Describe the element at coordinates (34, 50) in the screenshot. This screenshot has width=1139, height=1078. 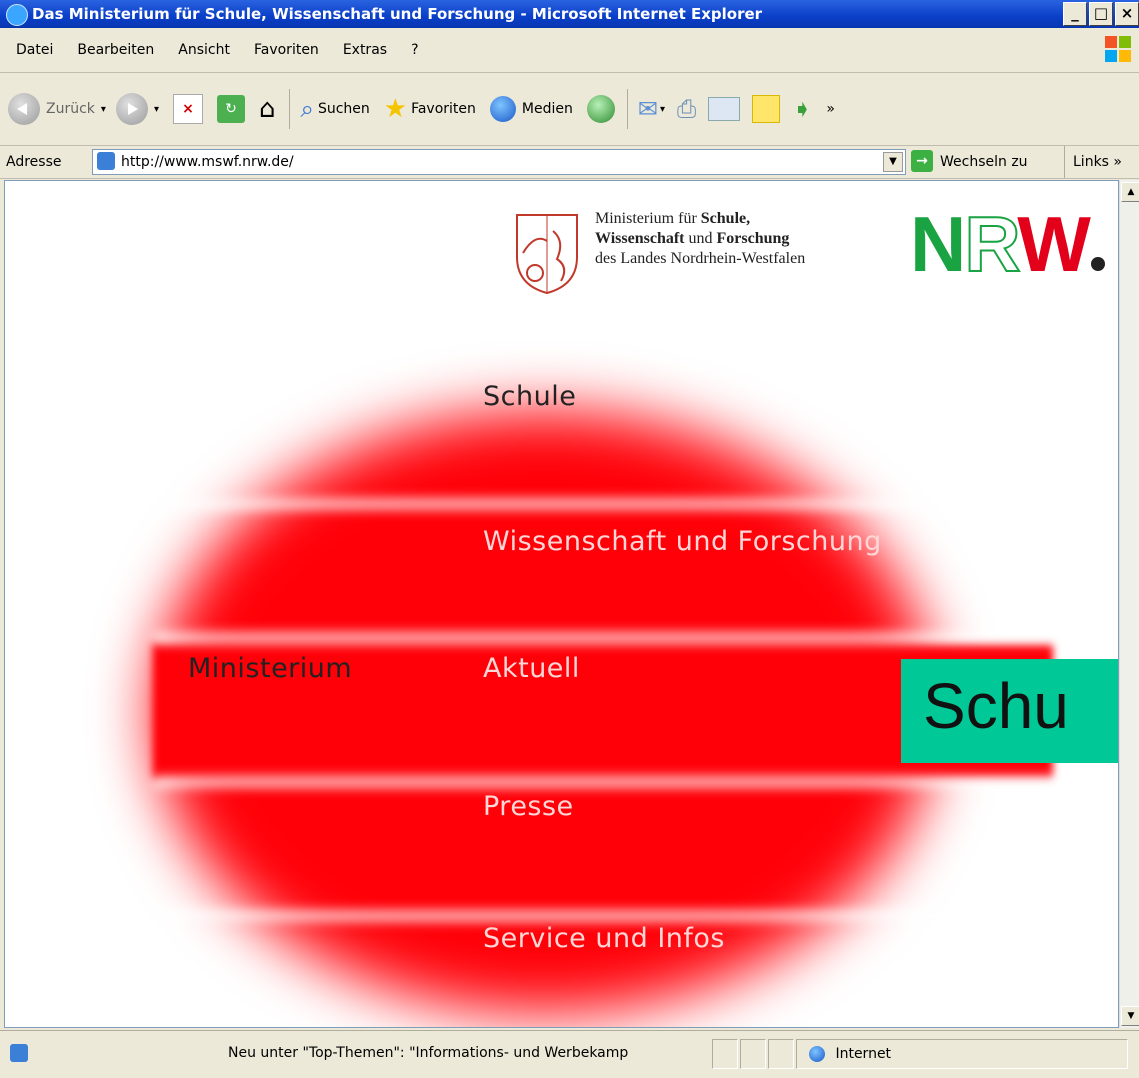
I see `menu-datei: Datei` at that location.